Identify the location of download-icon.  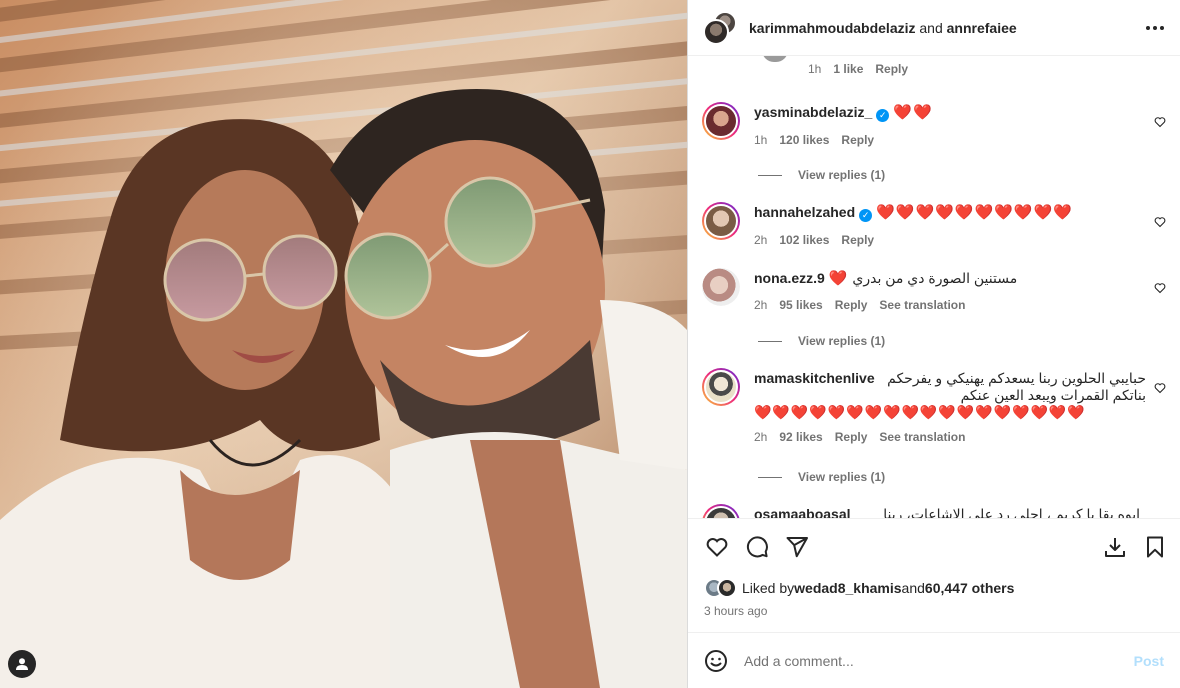
(1115, 547).